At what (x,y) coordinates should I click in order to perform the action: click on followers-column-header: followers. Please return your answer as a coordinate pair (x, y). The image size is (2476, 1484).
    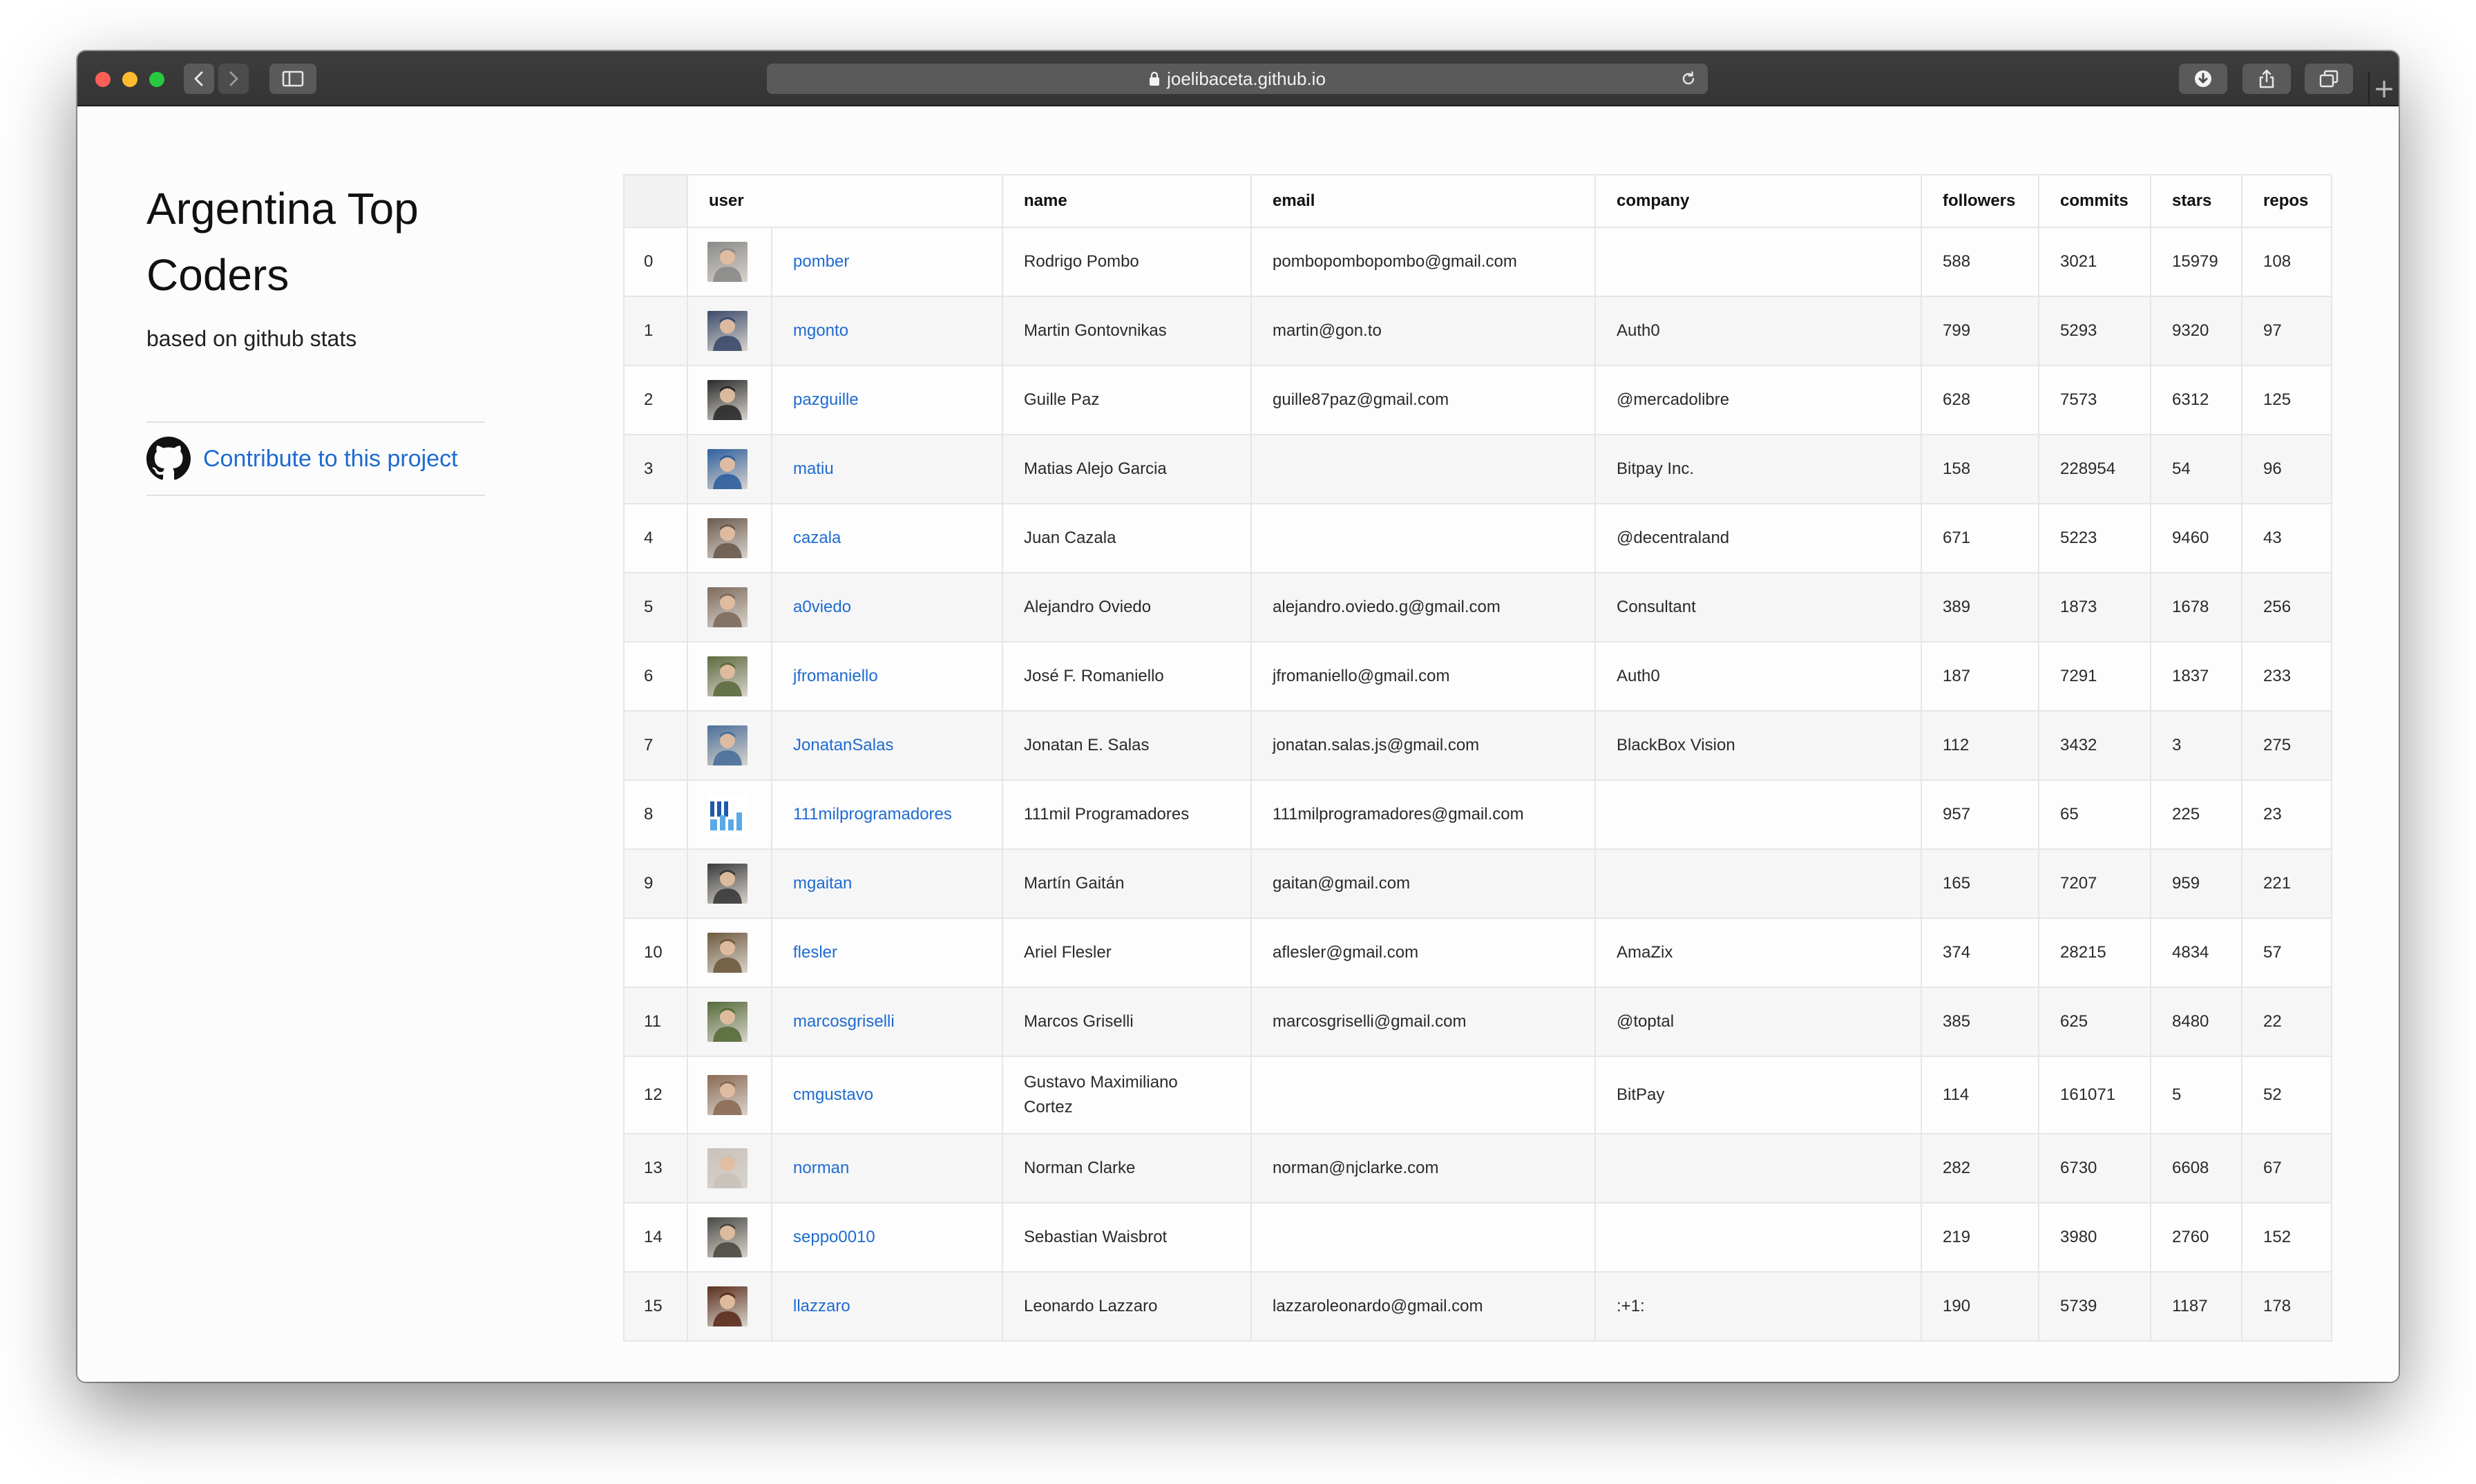
    Looking at the image, I should click on (1980, 201).